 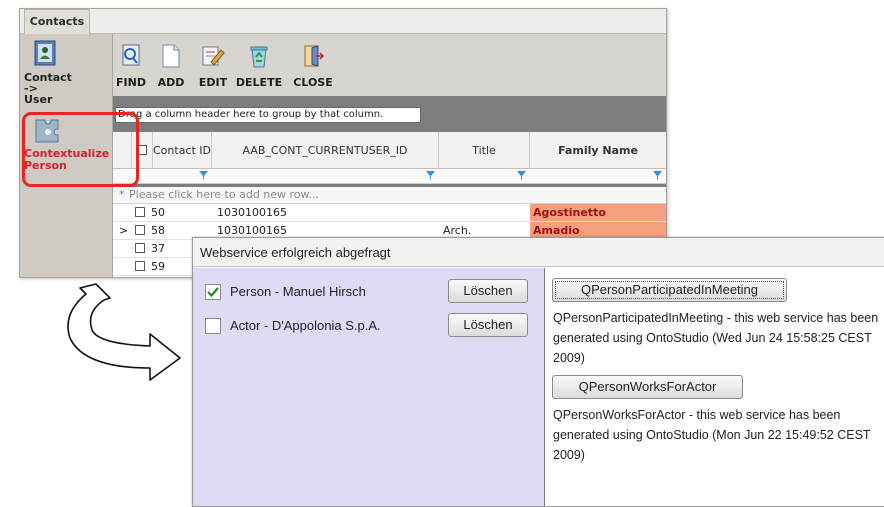 I want to click on cell-family-name: Agostinetto, so click(x=598, y=212).